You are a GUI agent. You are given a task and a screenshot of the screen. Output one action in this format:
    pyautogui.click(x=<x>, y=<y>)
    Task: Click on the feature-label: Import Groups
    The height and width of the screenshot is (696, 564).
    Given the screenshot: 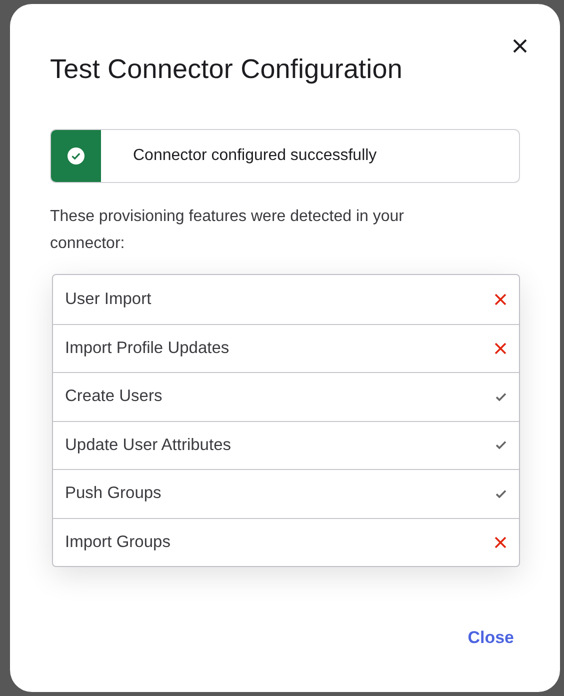 What is the action you would take?
    pyautogui.click(x=117, y=542)
    